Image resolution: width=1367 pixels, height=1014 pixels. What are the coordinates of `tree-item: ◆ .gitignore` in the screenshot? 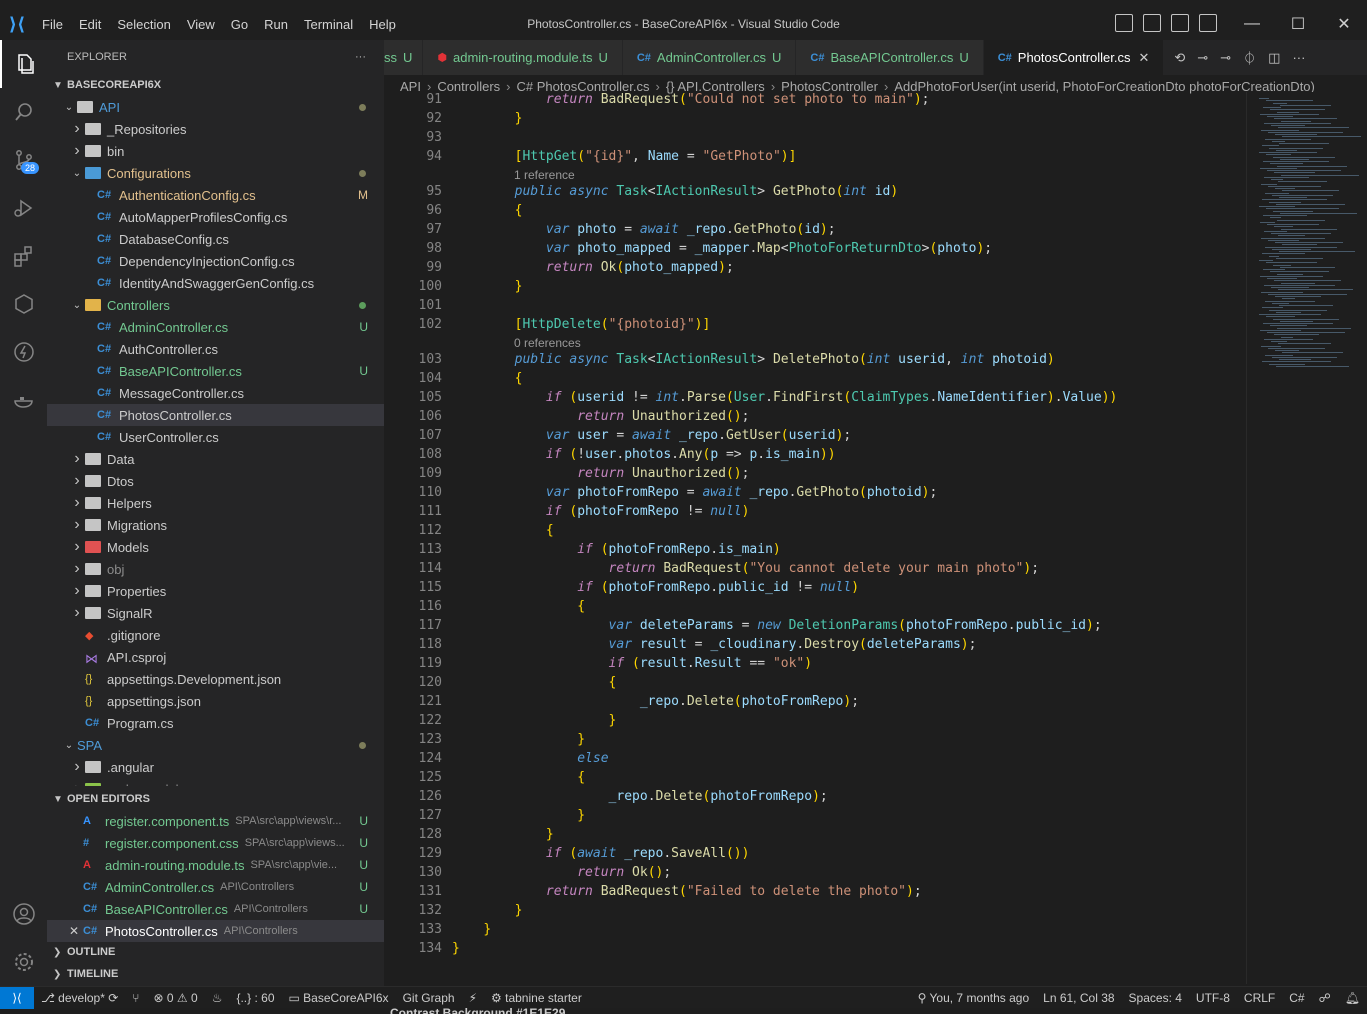 It's located at (215, 635).